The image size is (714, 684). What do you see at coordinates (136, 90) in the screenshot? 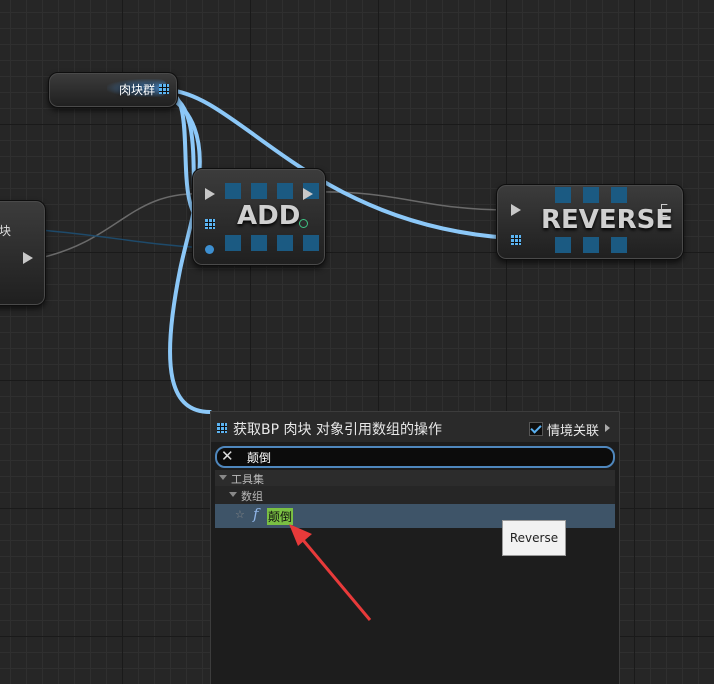
I see `getter-node-label: 肉块群` at bounding box center [136, 90].